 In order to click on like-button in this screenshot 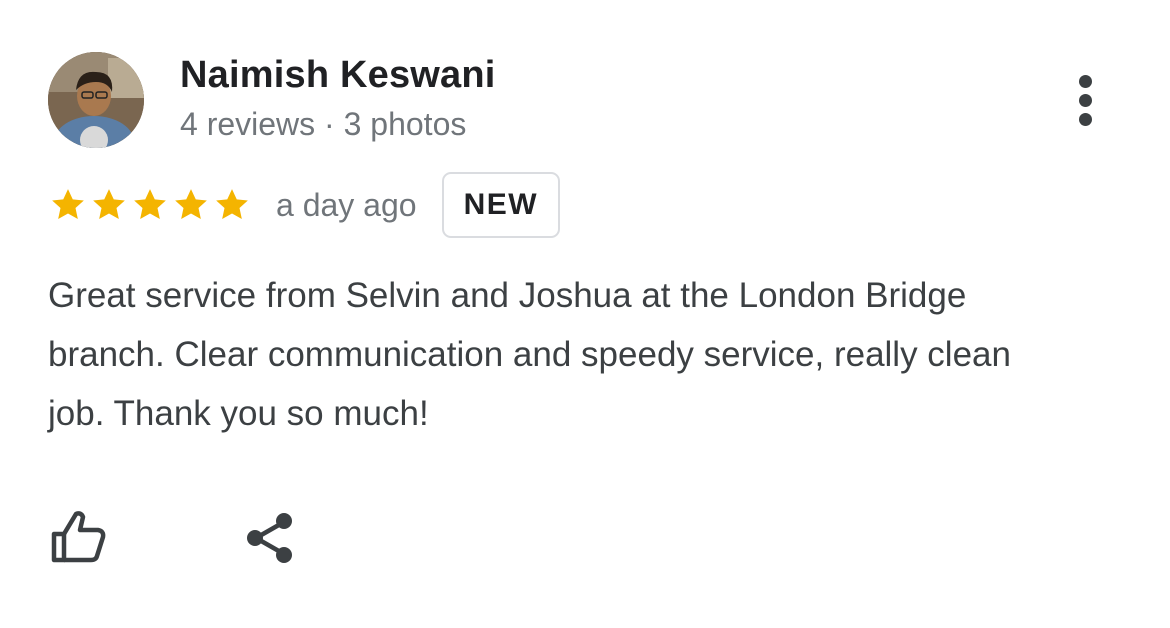, I will do `click(77, 537)`.